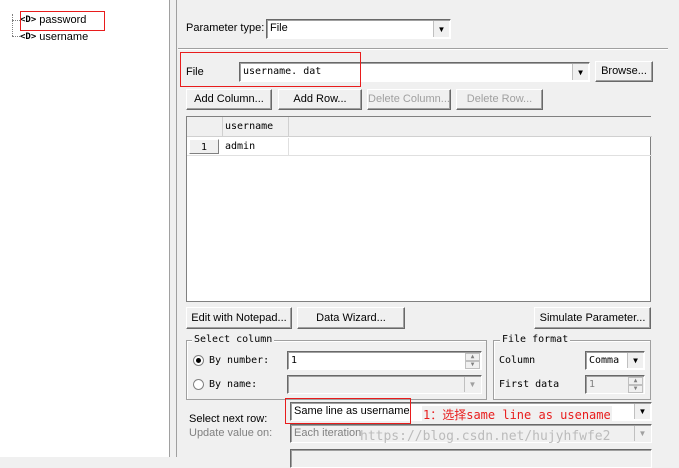 This screenshot has width=679, height=468. I want to click on watermark: https://blog.csdn.net/hujyhfwfe2, so click(485, 436).